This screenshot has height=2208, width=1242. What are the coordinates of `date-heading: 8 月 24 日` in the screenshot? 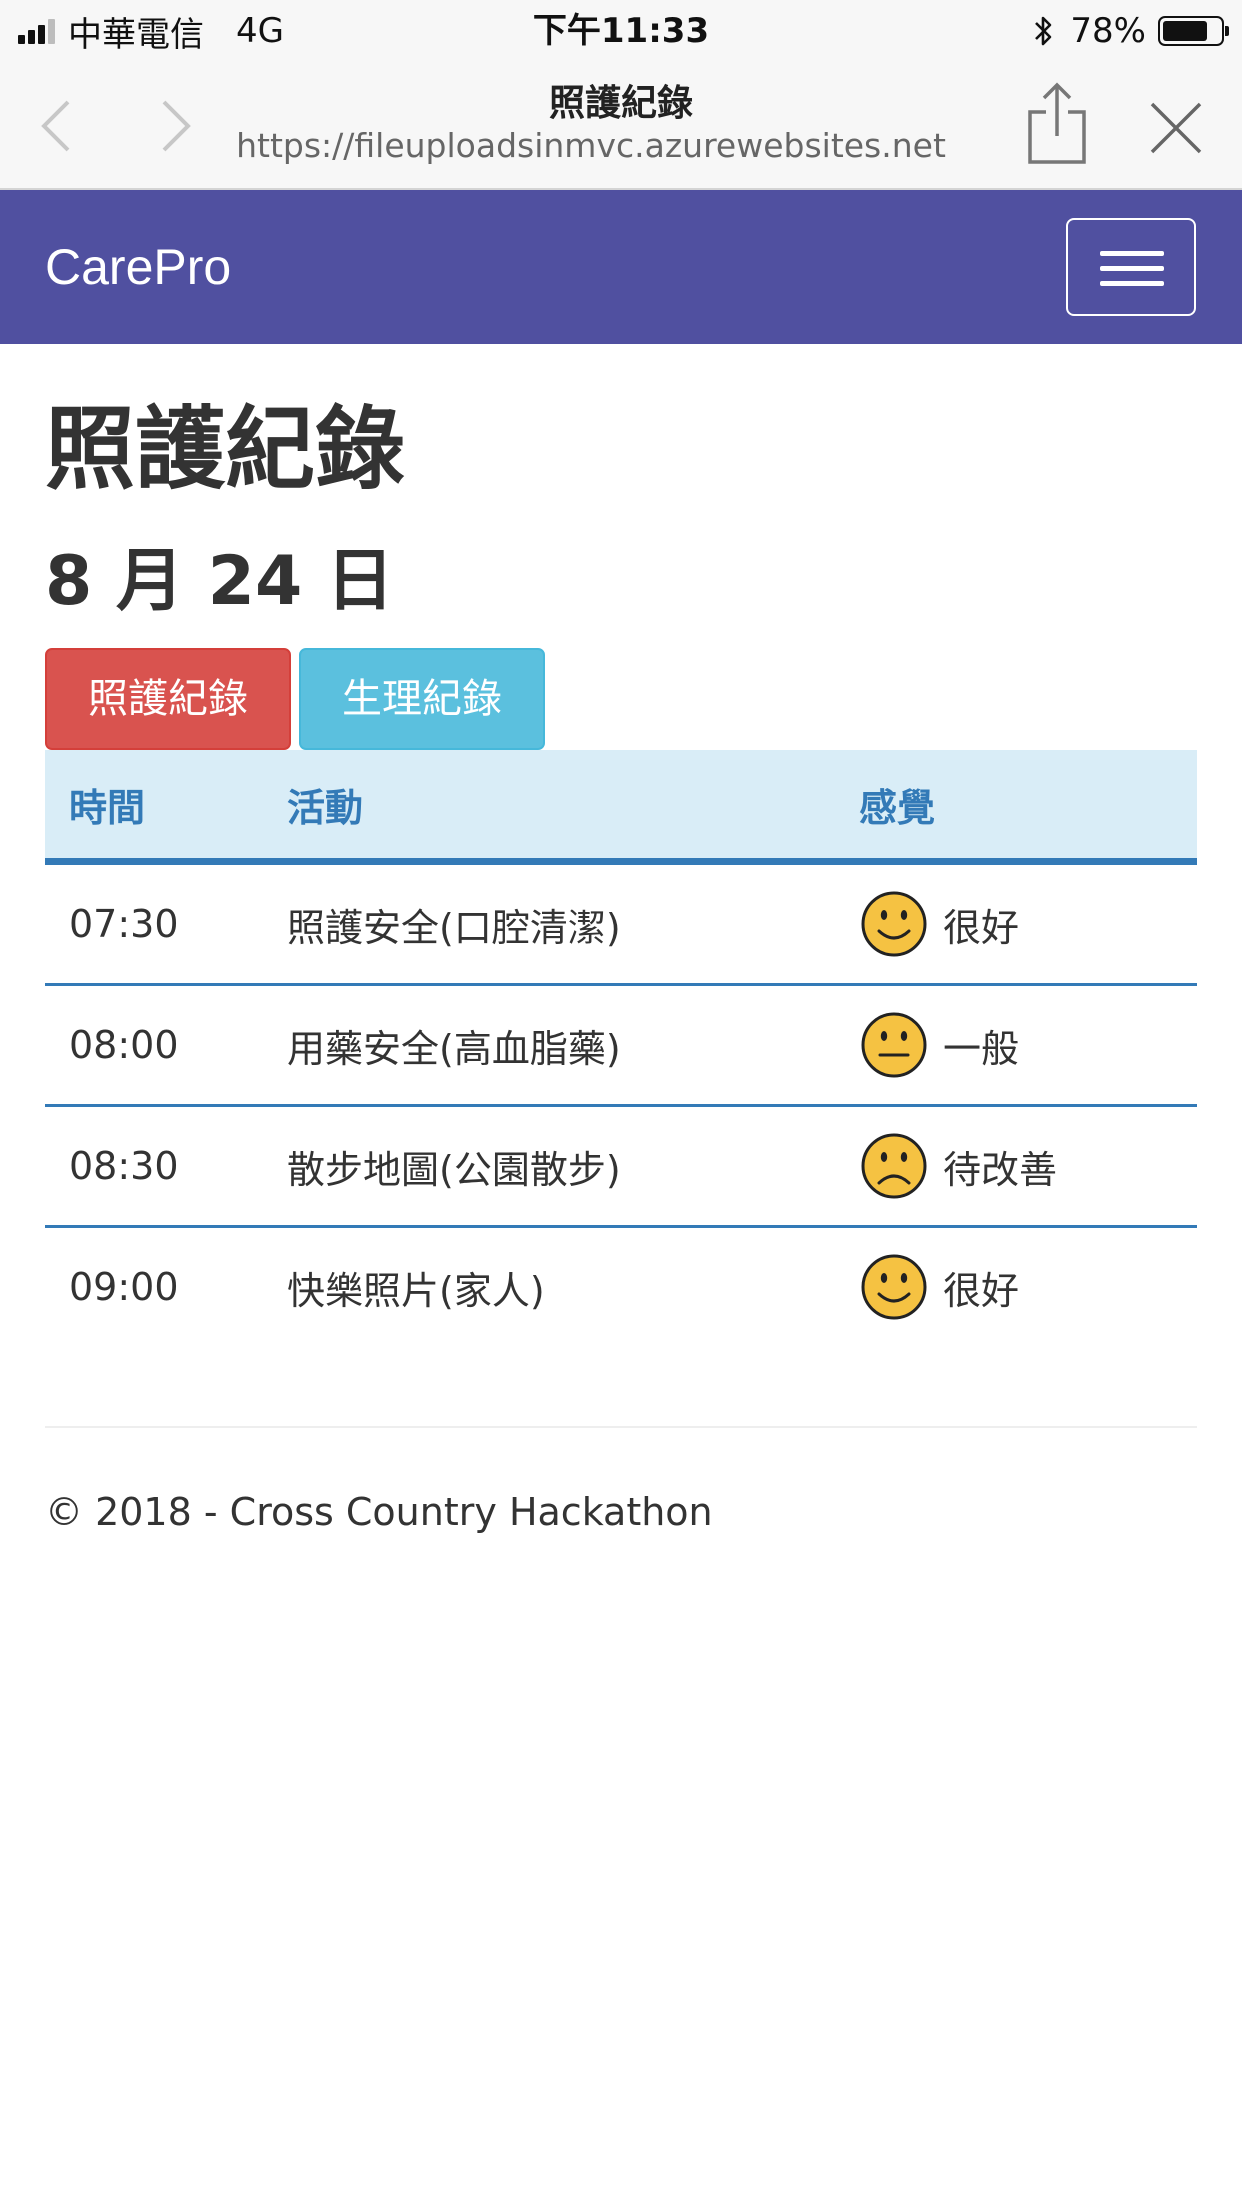 It's located at (219, 581).